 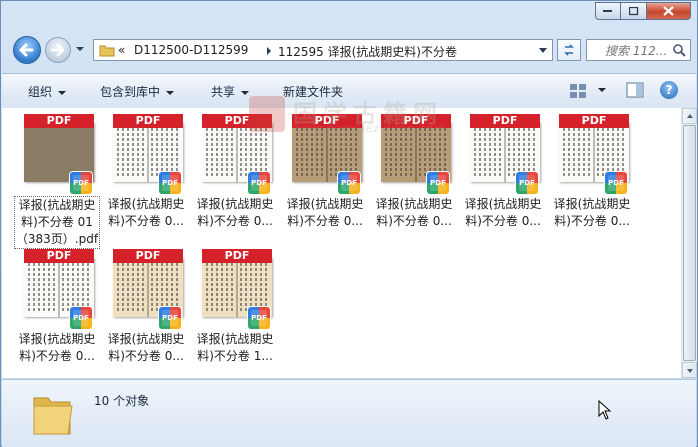 What do you see at coordinates (639, 50) in the screenshot?
I see `search-box` at bounding box center [639, 50].